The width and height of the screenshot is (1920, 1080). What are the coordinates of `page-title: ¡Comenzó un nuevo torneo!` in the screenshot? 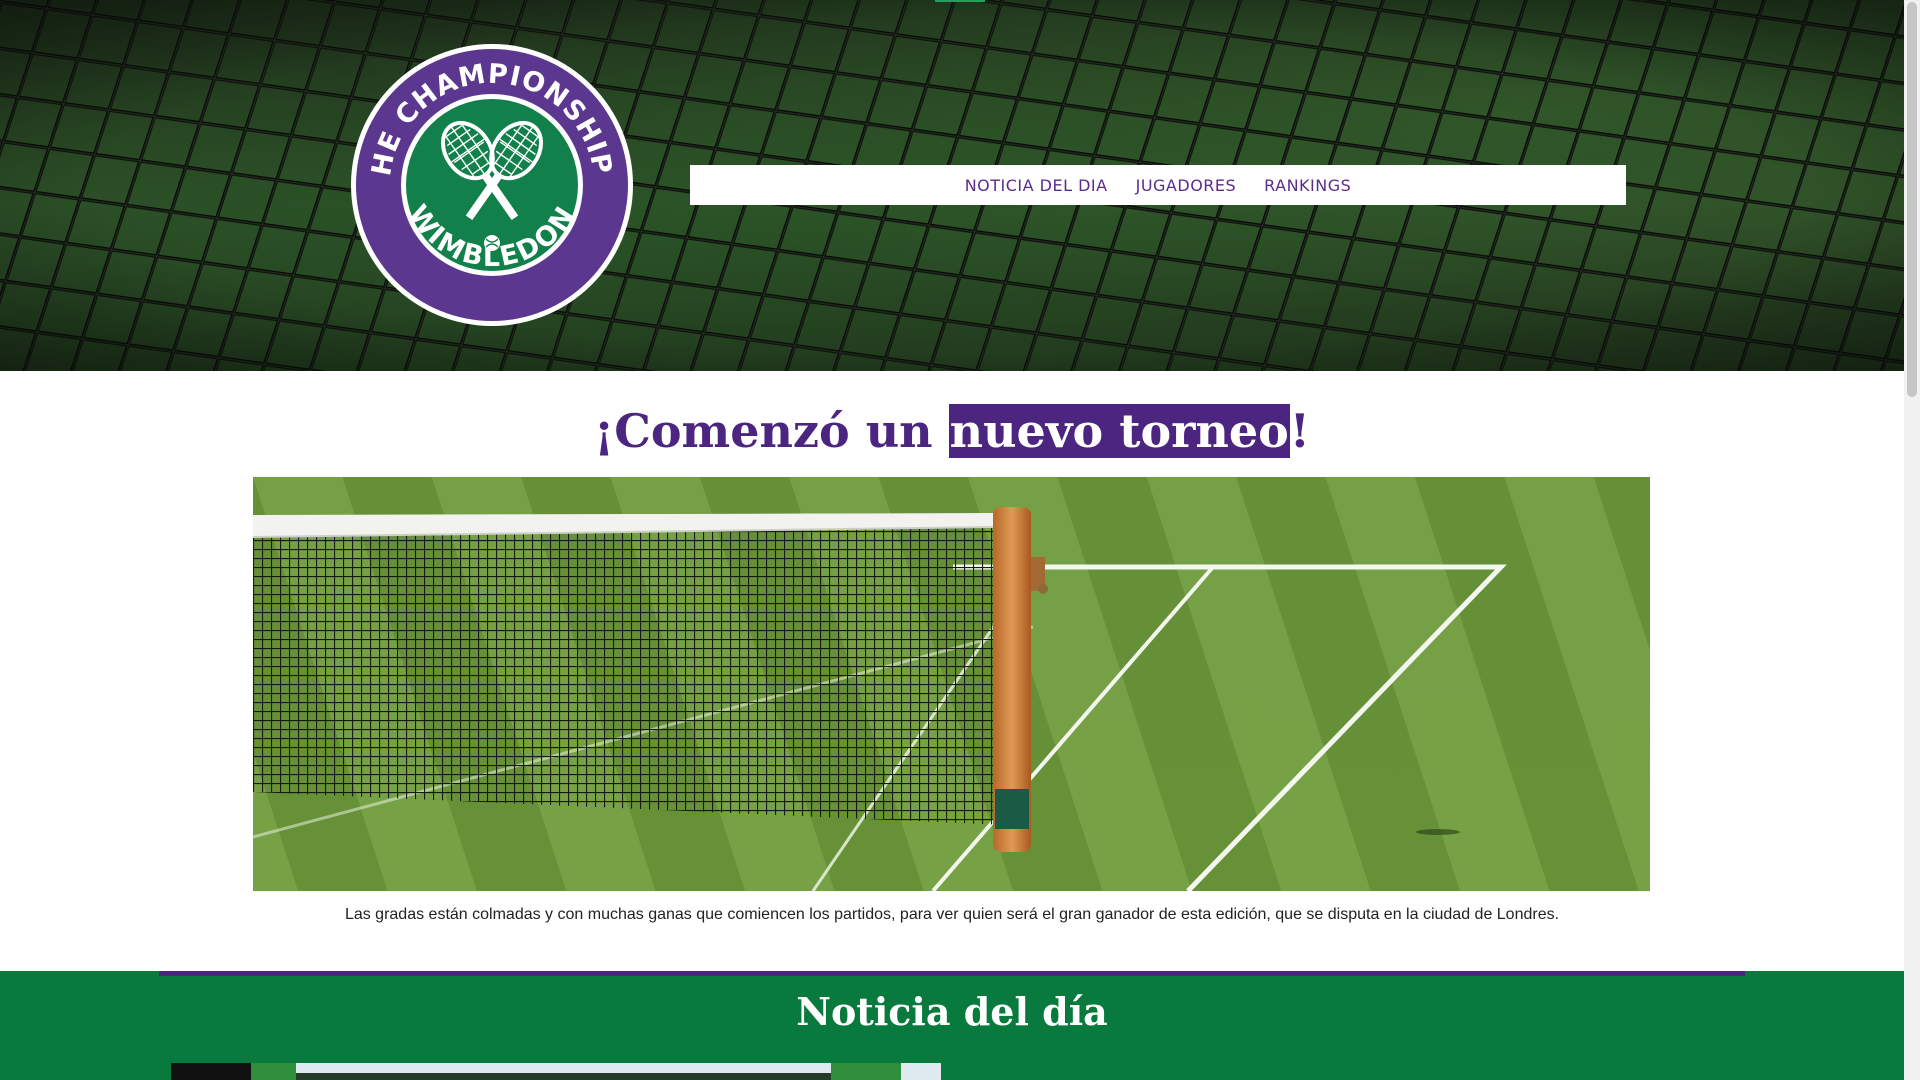 It's located at (952, 431).